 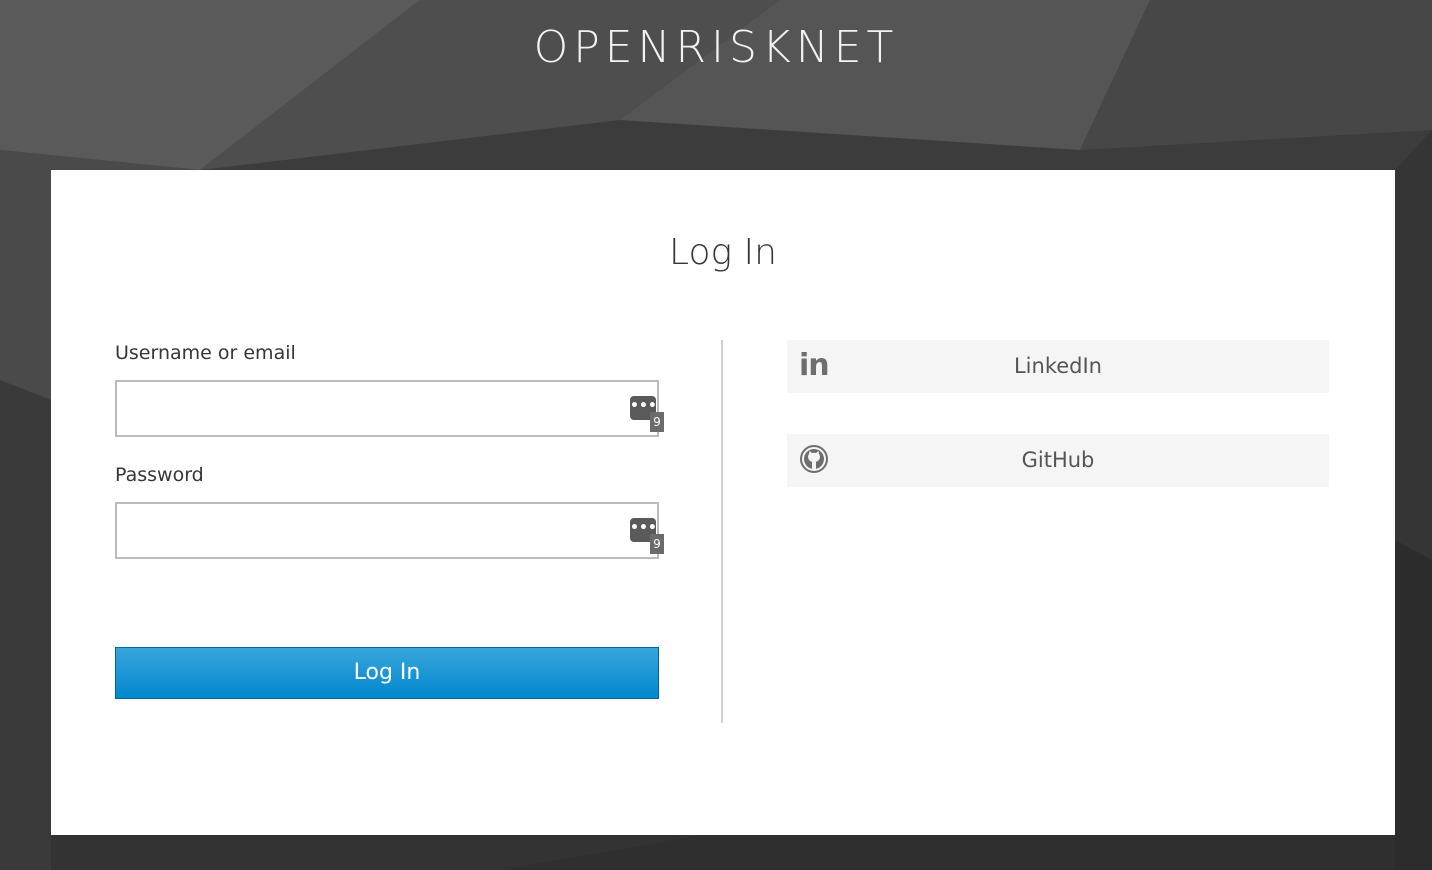 What do you see at coordinates (387, 408) in the screenshot?
I see `username-input` at bounding box center [387, 408].